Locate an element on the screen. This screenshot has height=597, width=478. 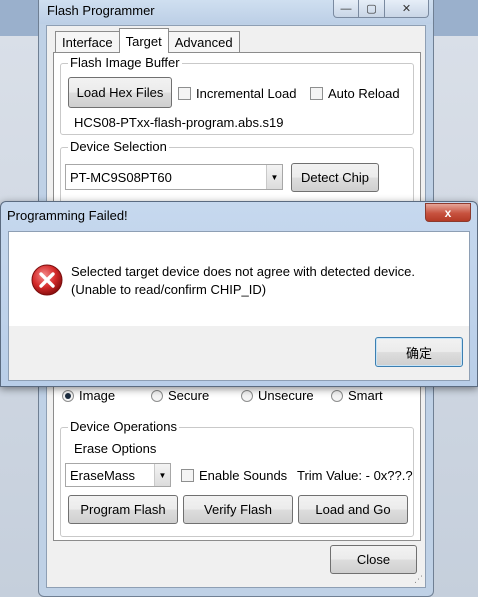
close-icon: x is located at coordinates (448, 212).